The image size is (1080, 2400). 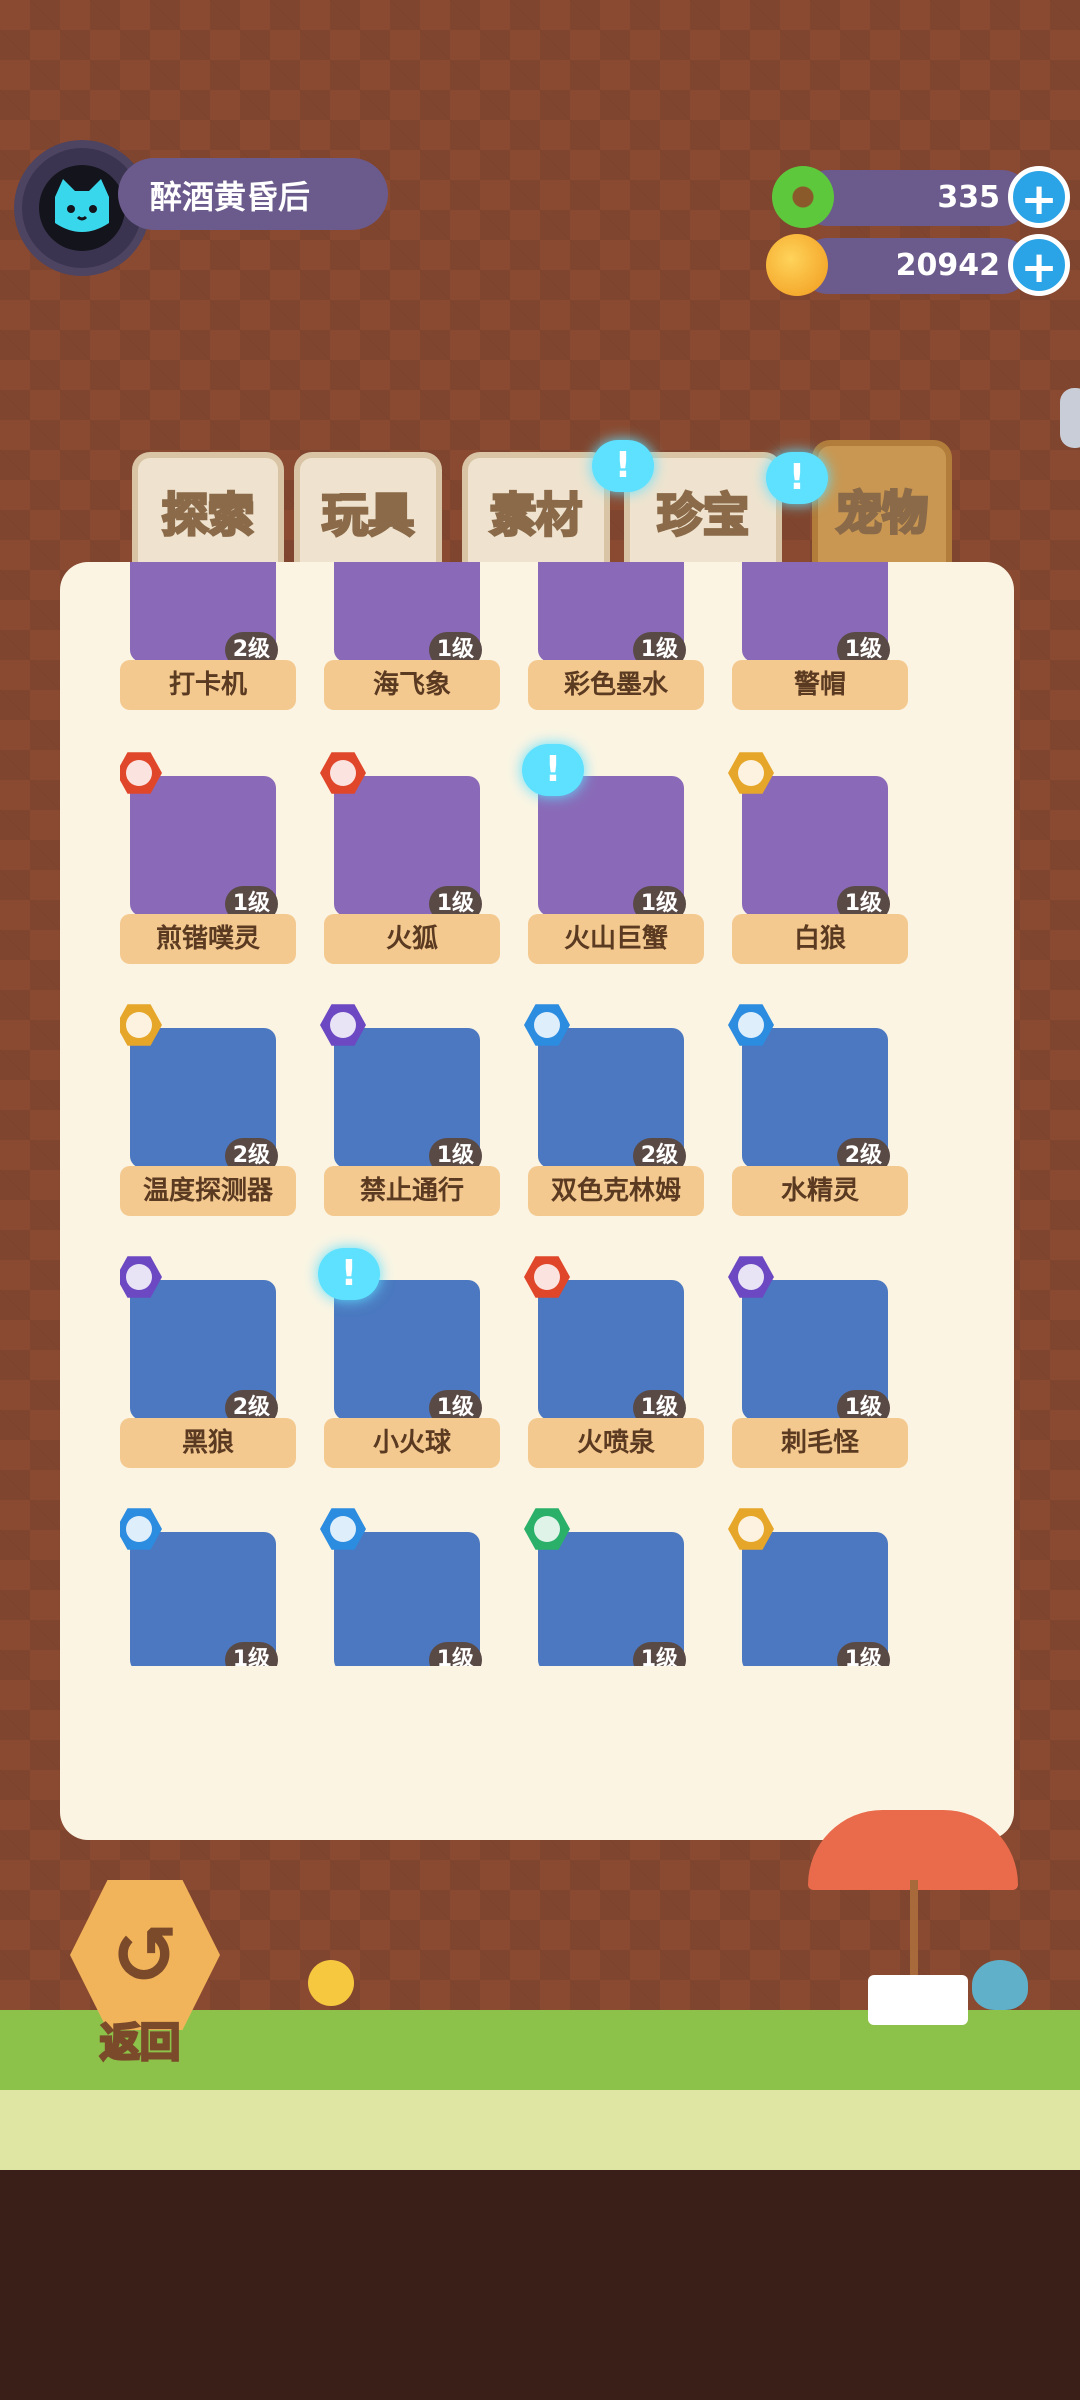 I want to click on pet-name: 黑狼, so click(x=208, y=1443).